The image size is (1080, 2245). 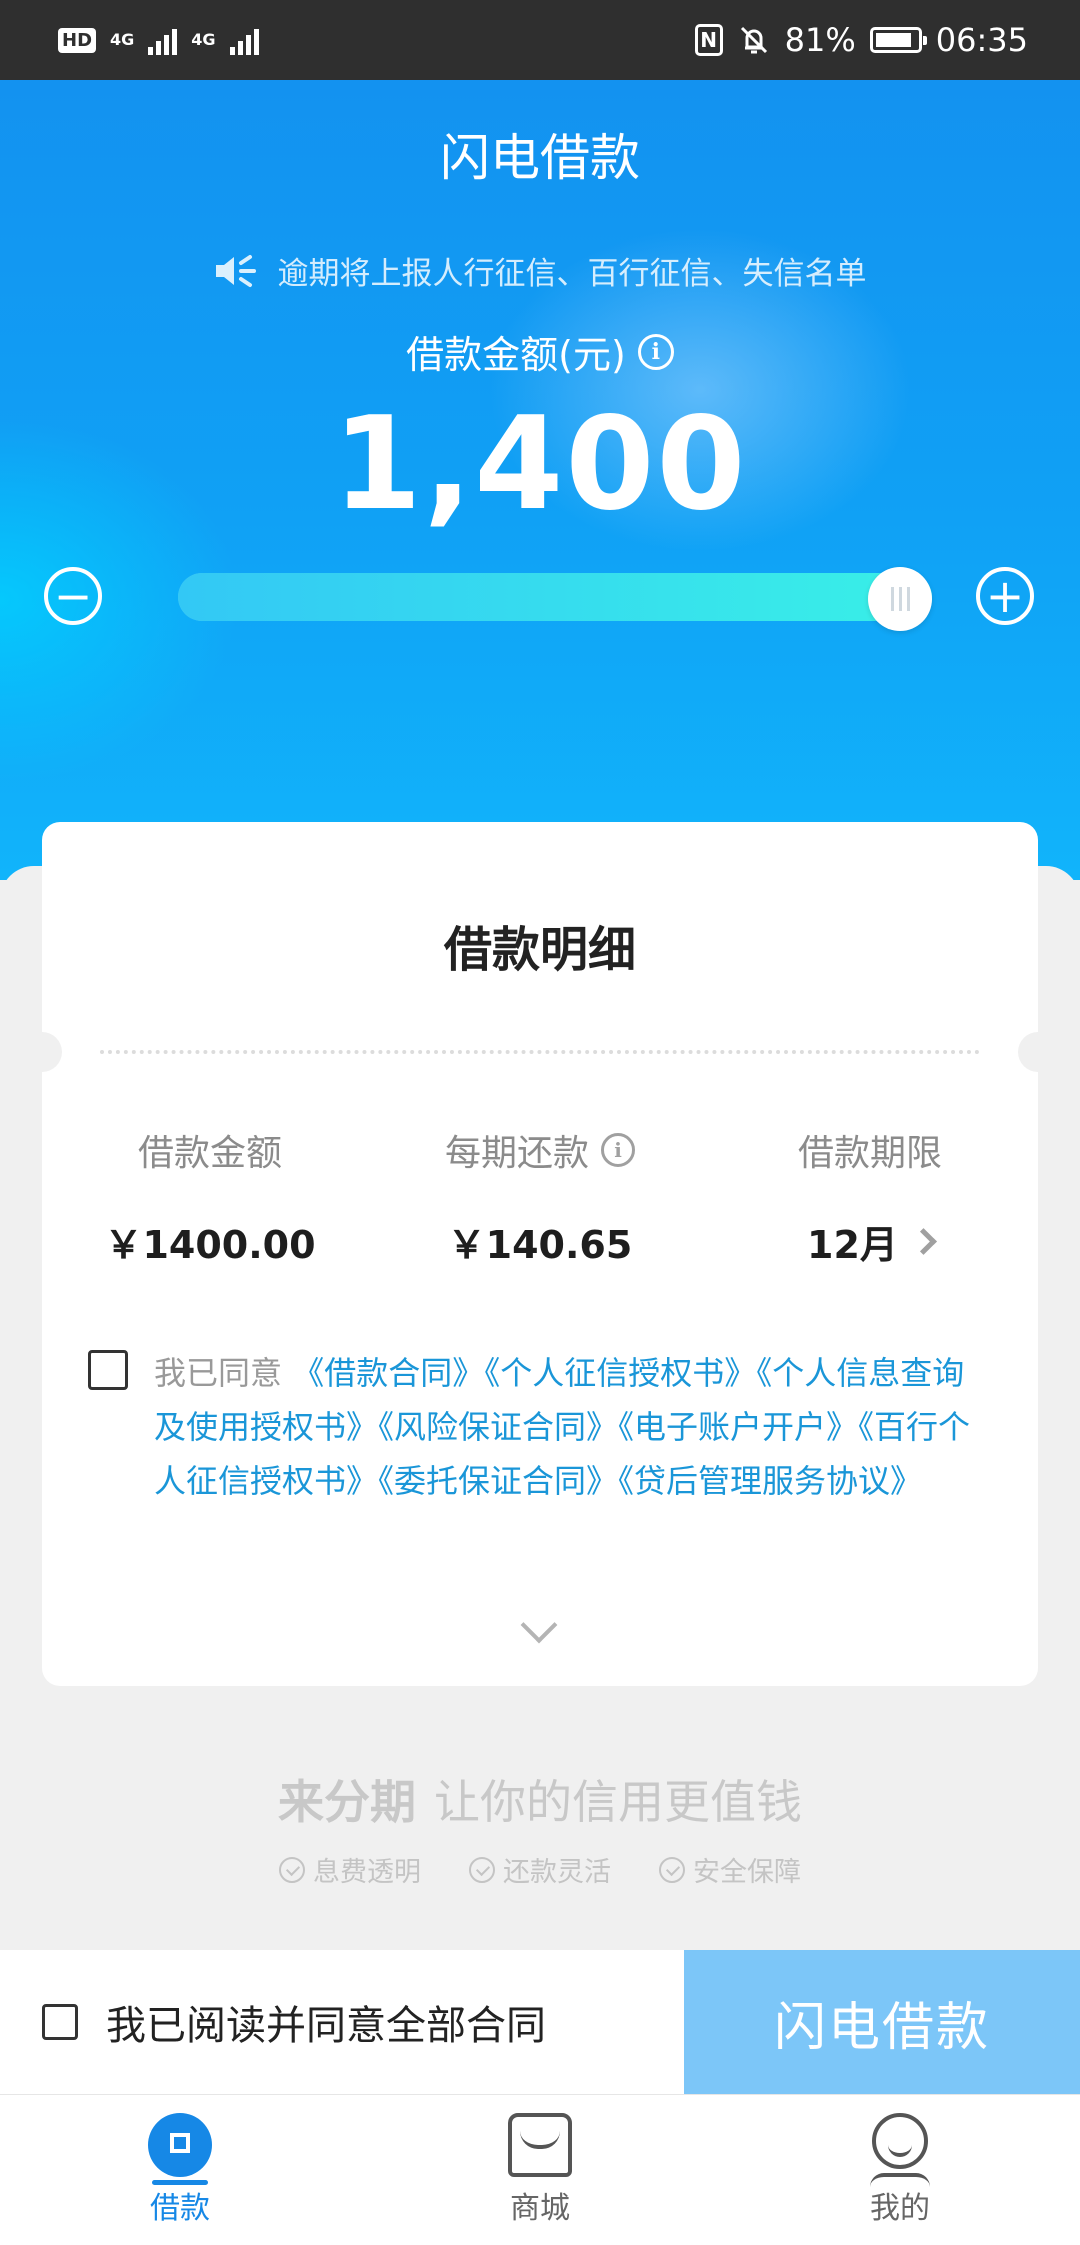 I want to click on agree-checkbox, so click(x=108, y=1370).